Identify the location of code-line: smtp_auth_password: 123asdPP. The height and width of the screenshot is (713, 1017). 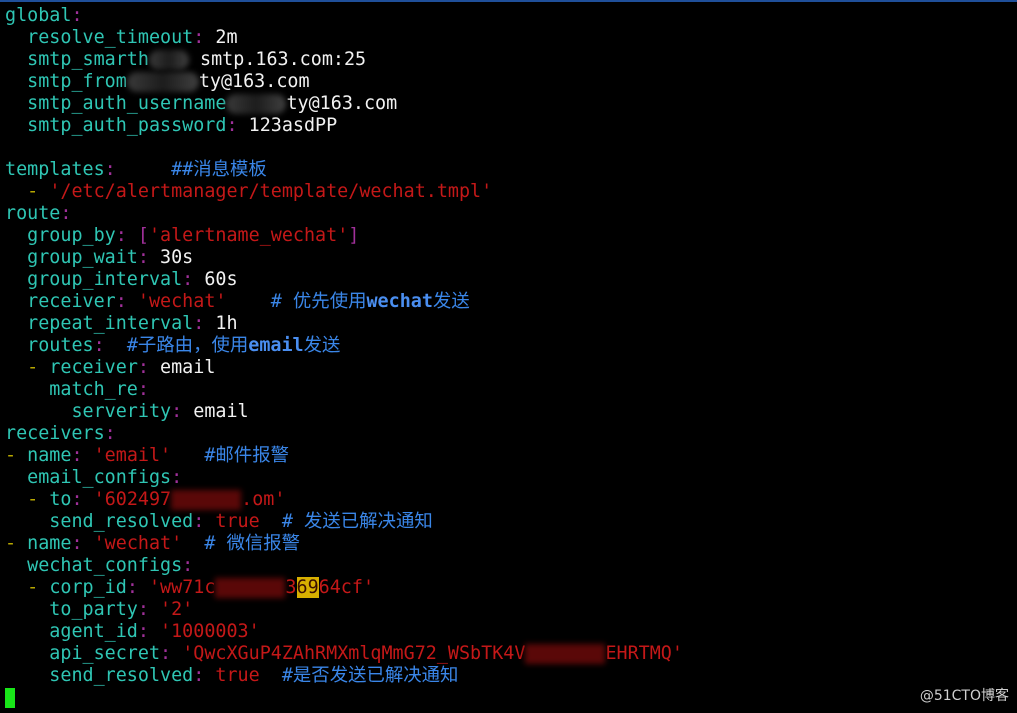
(344, 126).